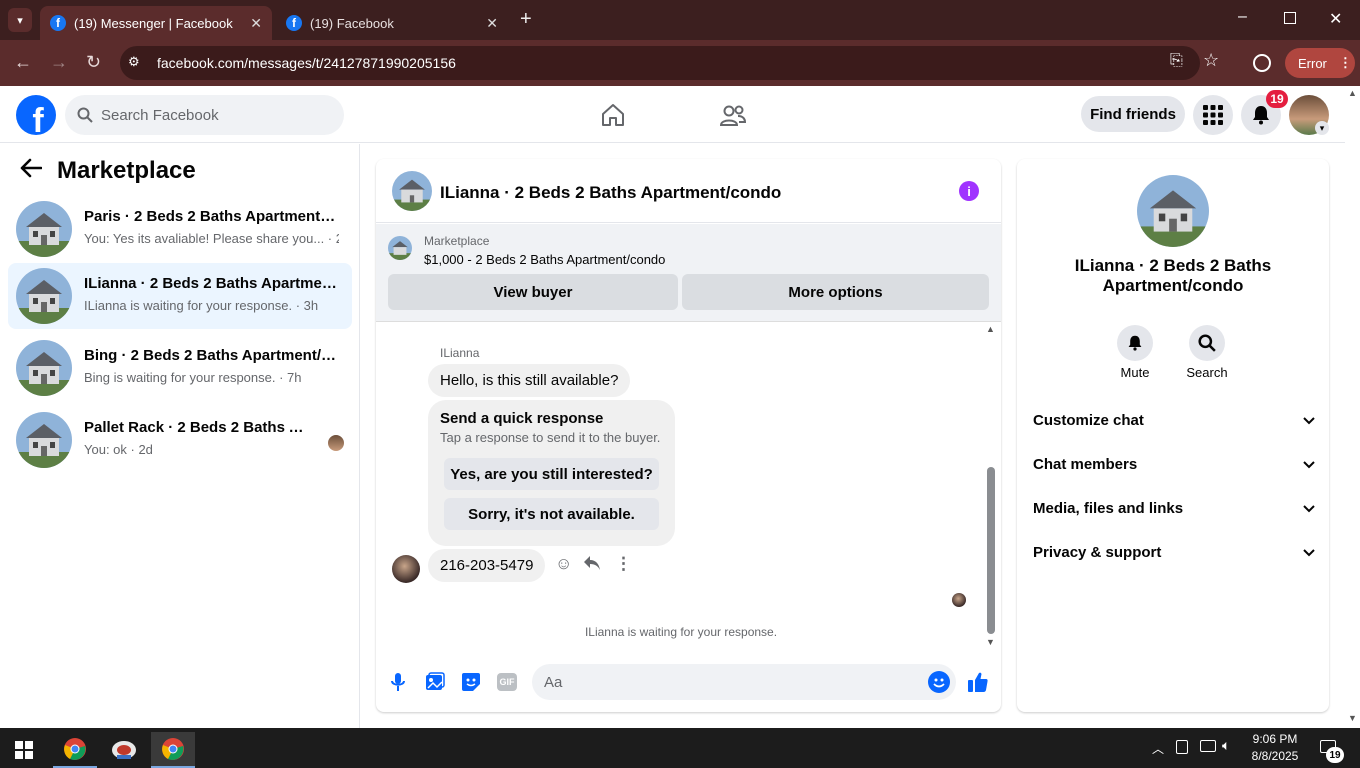 This screenshot has width=1360, height=768. I want to click on conversation-snippet: Bing is waiting for your response. · 7h, so click(193, 377).